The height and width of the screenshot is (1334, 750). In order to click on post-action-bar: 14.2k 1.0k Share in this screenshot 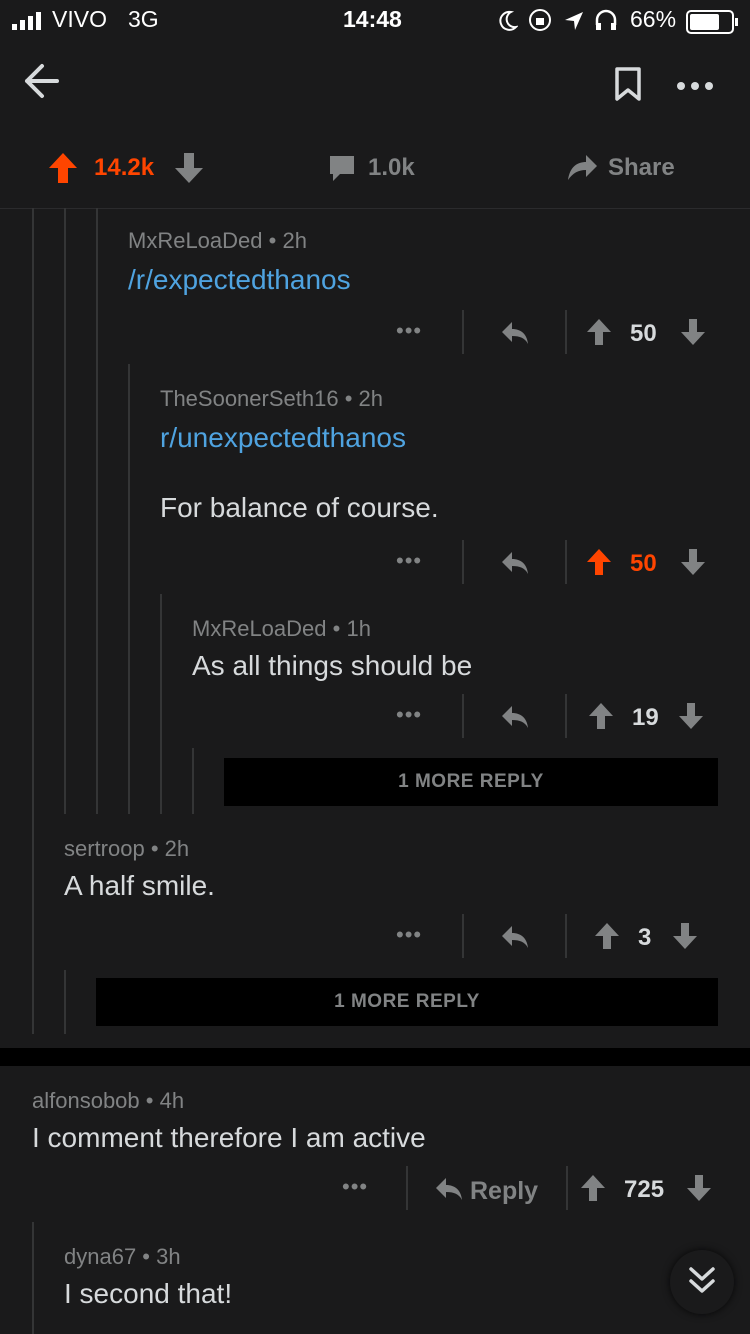, I will do `click(375, 166)`.